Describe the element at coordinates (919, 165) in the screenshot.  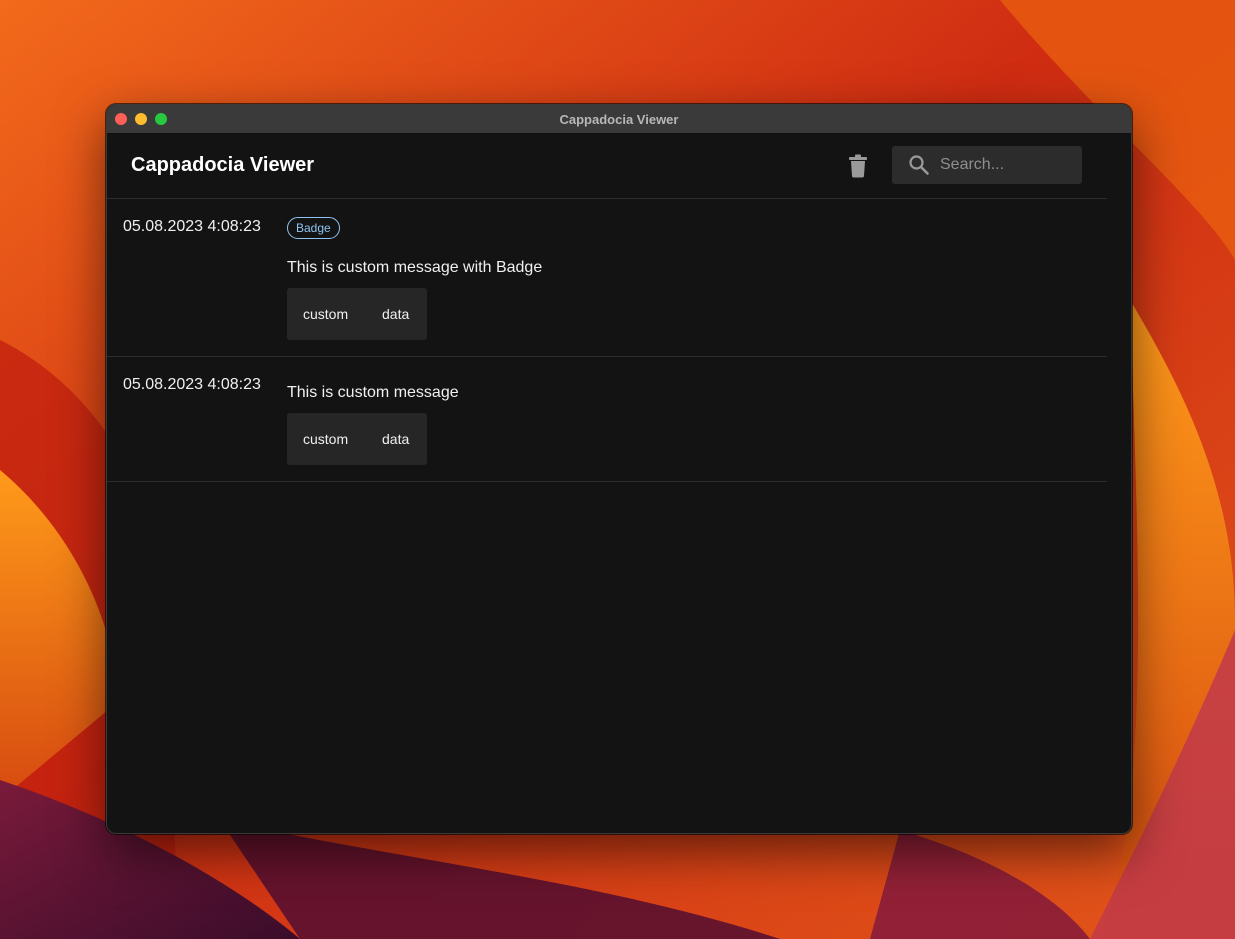
I see `search-icon` at that location.